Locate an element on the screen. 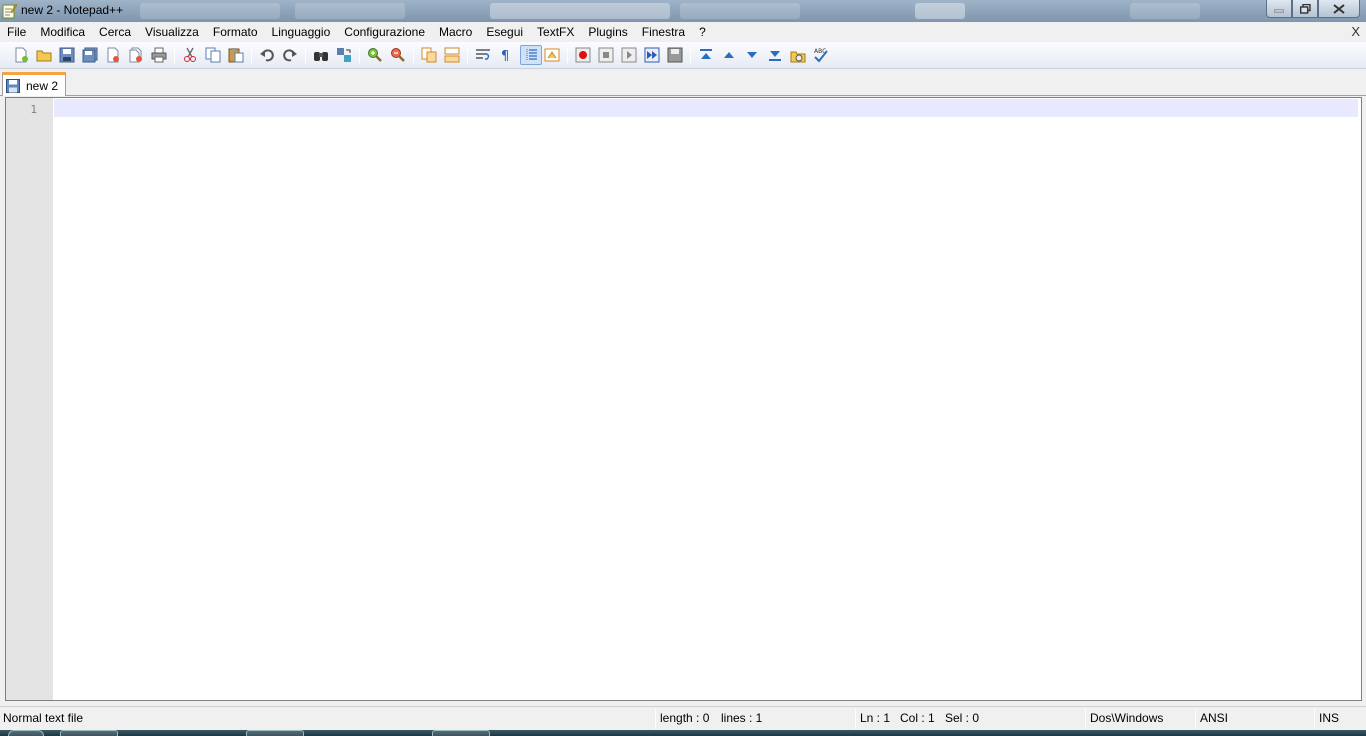  windows-taskbar is located at coordinates (683, 733).